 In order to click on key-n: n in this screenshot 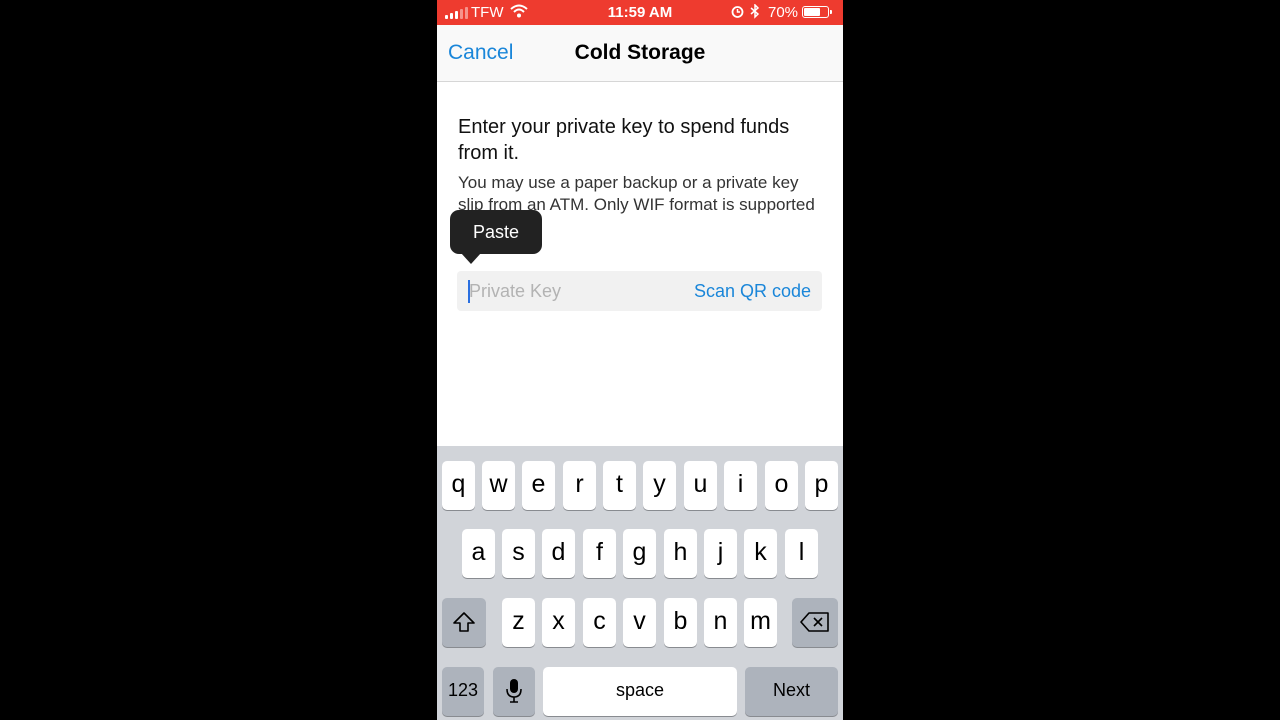, I will do `click(720, 622)`.